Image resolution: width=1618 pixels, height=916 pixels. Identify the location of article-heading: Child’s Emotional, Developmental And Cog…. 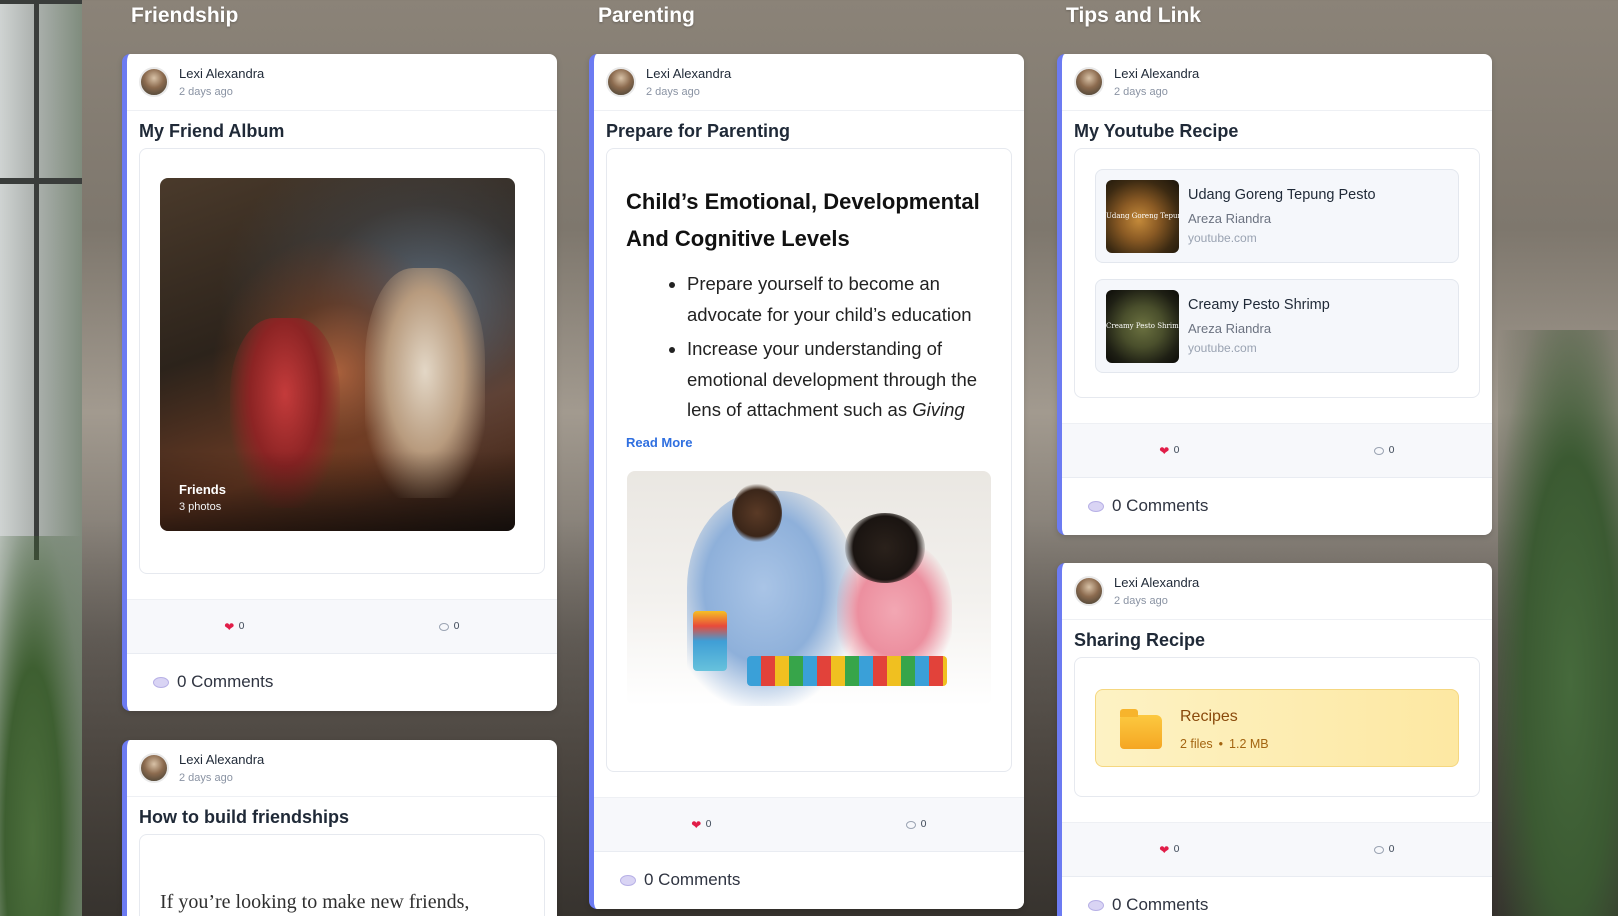
(803, 220).